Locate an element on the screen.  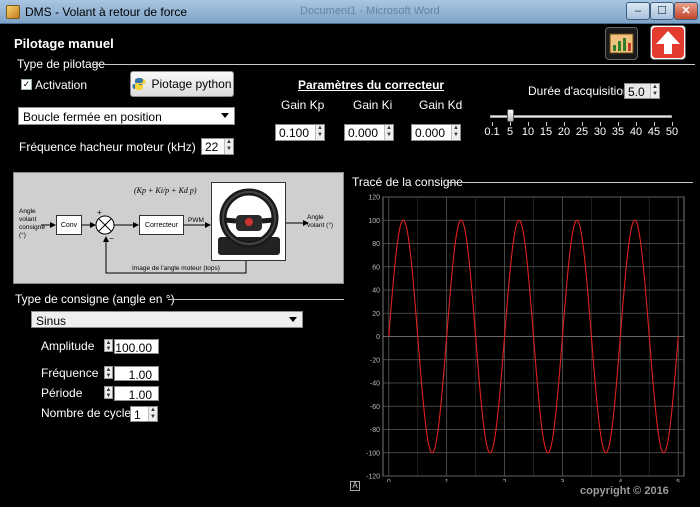
slider-tick-label: 15 is located at coordinates (546, 132).